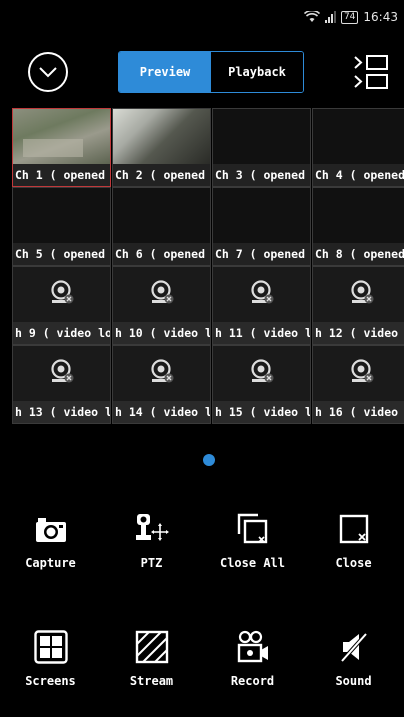  What do you see at coordinates (202, 18) in the screenshot?
I see `status-bar: 74 16:43` at bounding box center [202, 18].